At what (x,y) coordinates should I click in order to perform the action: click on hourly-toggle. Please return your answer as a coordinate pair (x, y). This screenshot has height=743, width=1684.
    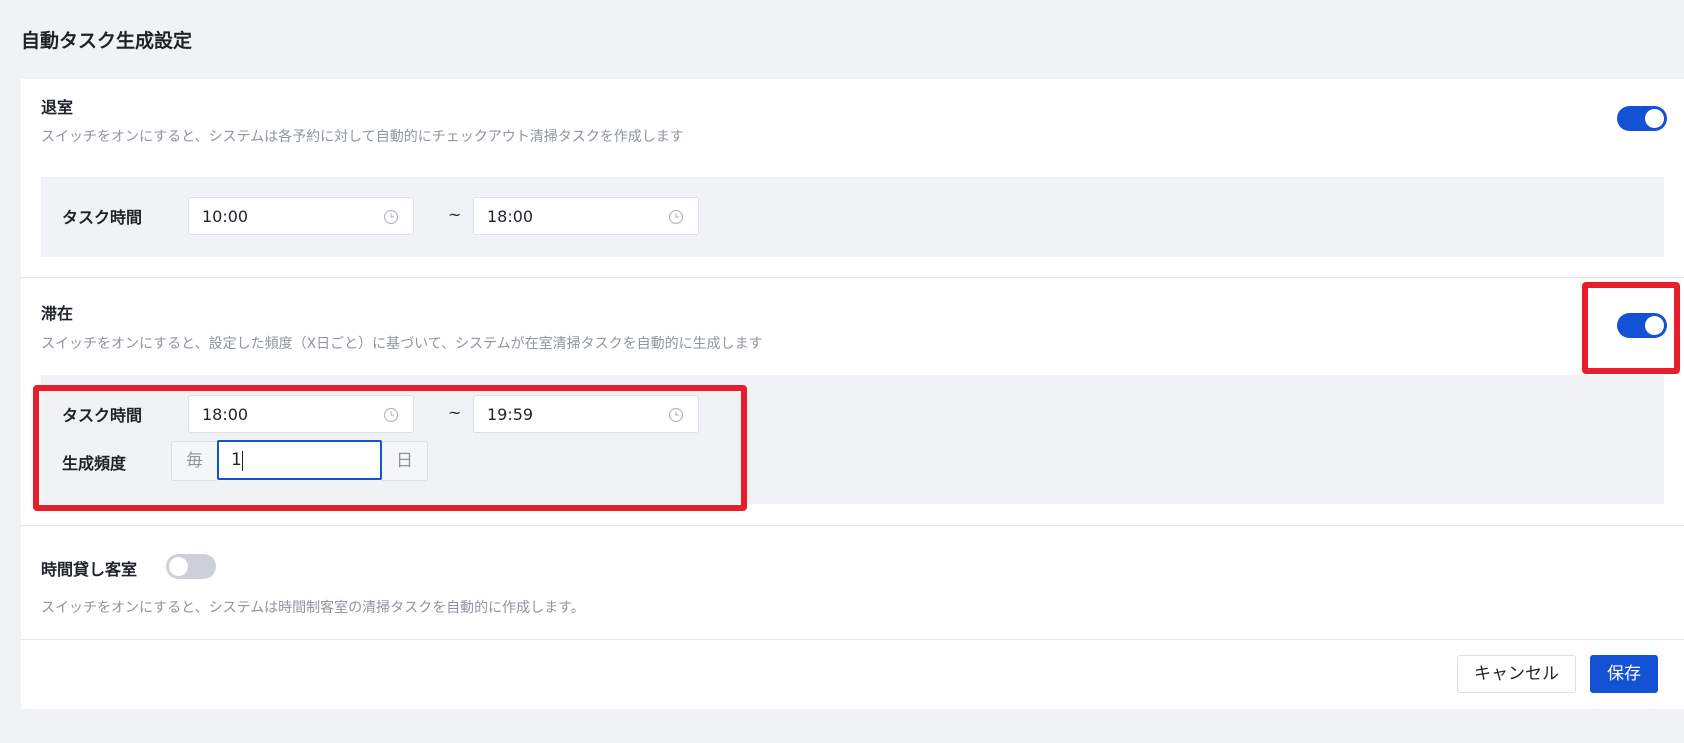
    Looking at the image, I should click on (191, 566).